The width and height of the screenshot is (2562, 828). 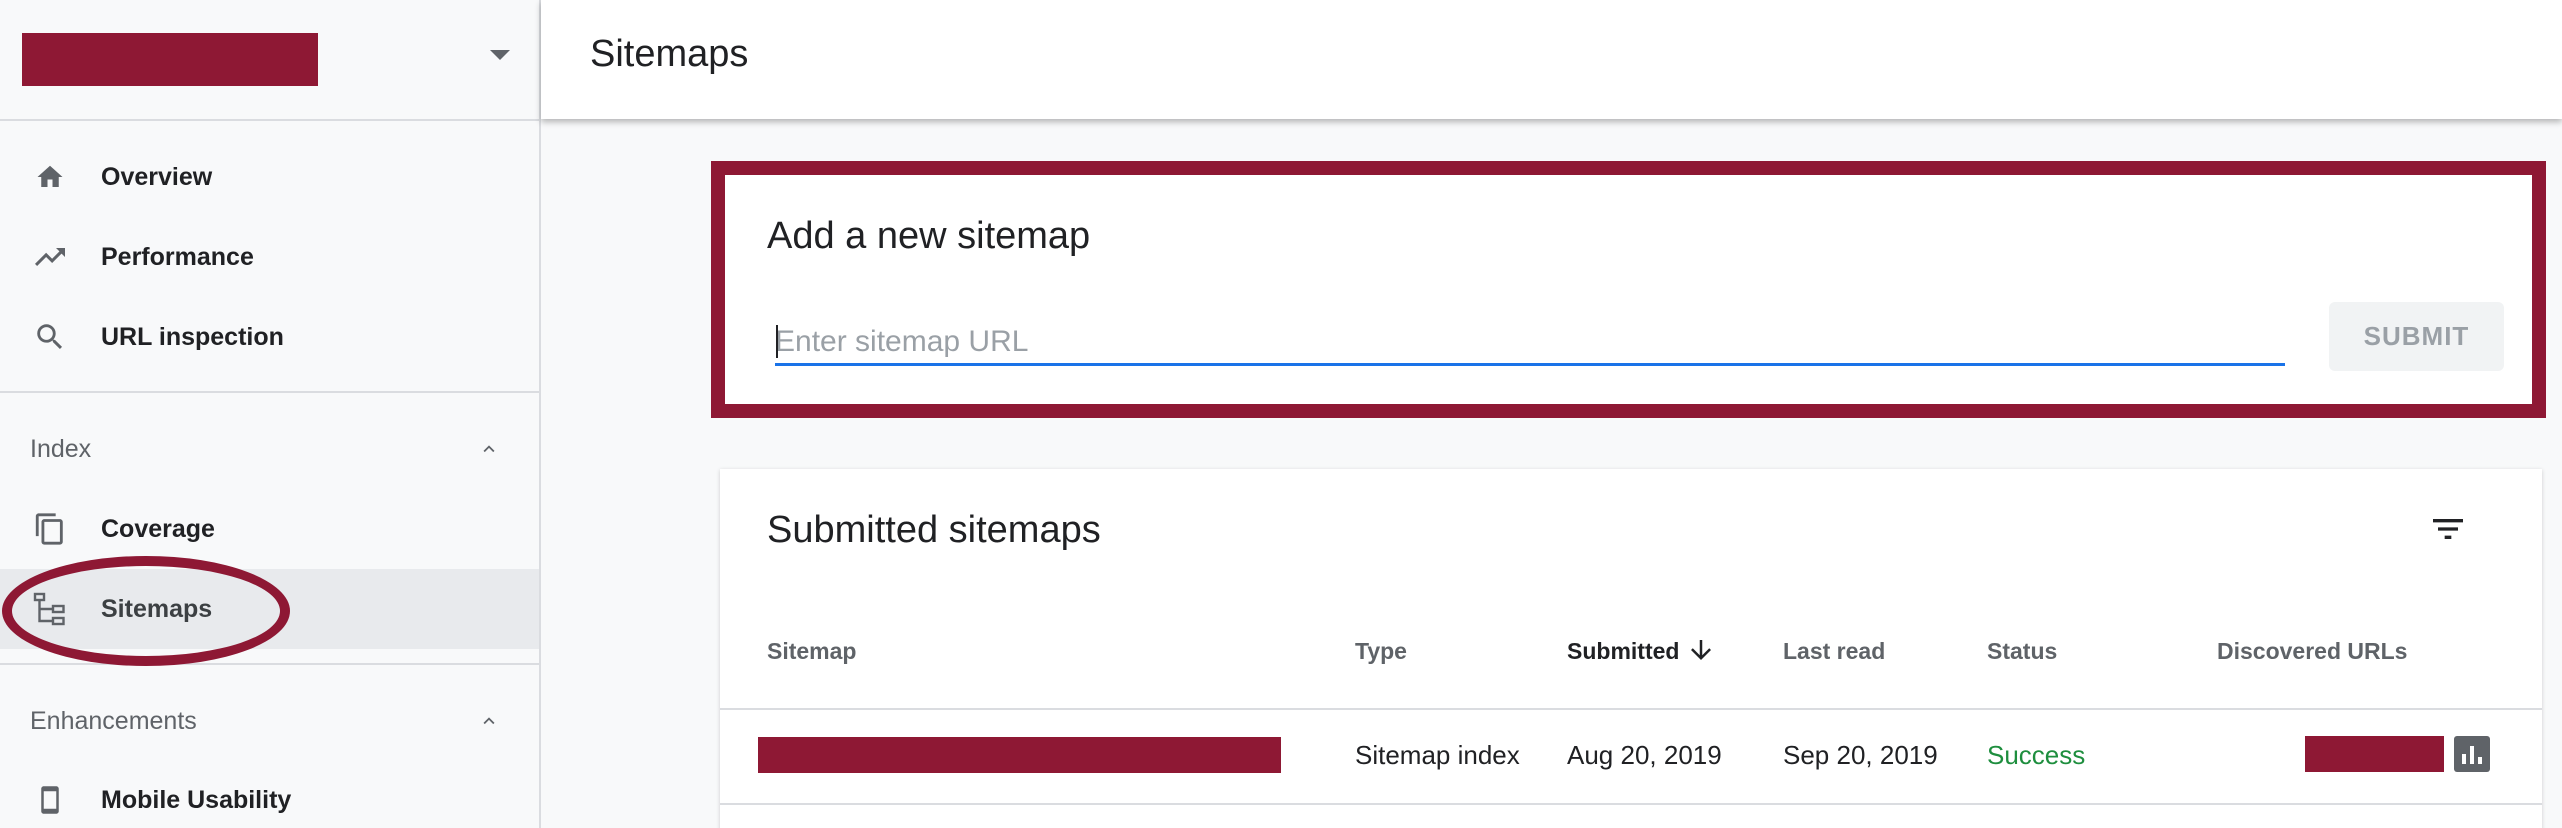 I want to click on sitemaps-highlight-annotation, so click(x=146, y=611).